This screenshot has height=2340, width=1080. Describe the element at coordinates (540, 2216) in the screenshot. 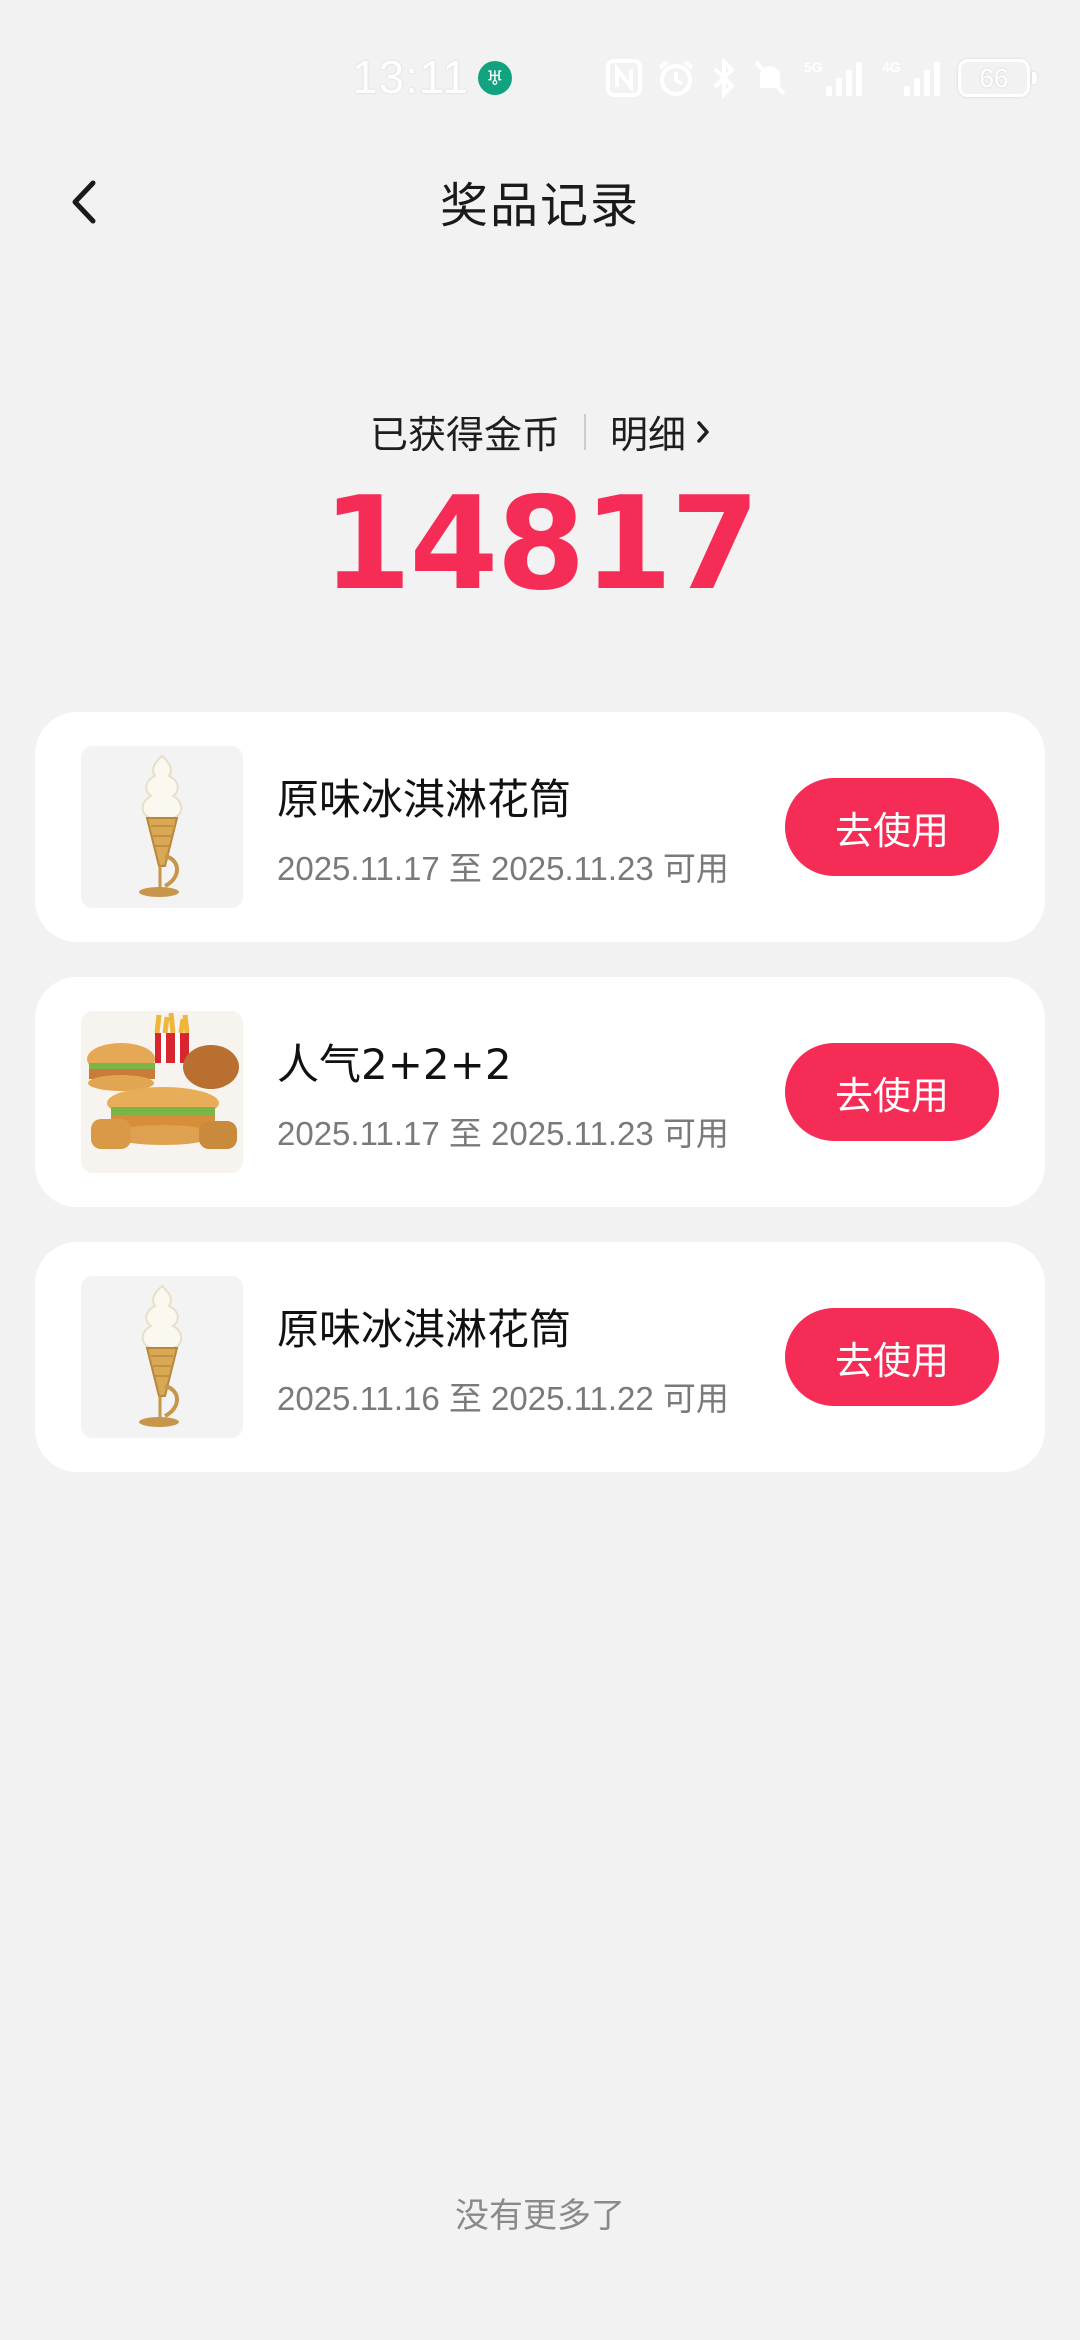

I see `end-of-list-text: 没有更多了` at that location.